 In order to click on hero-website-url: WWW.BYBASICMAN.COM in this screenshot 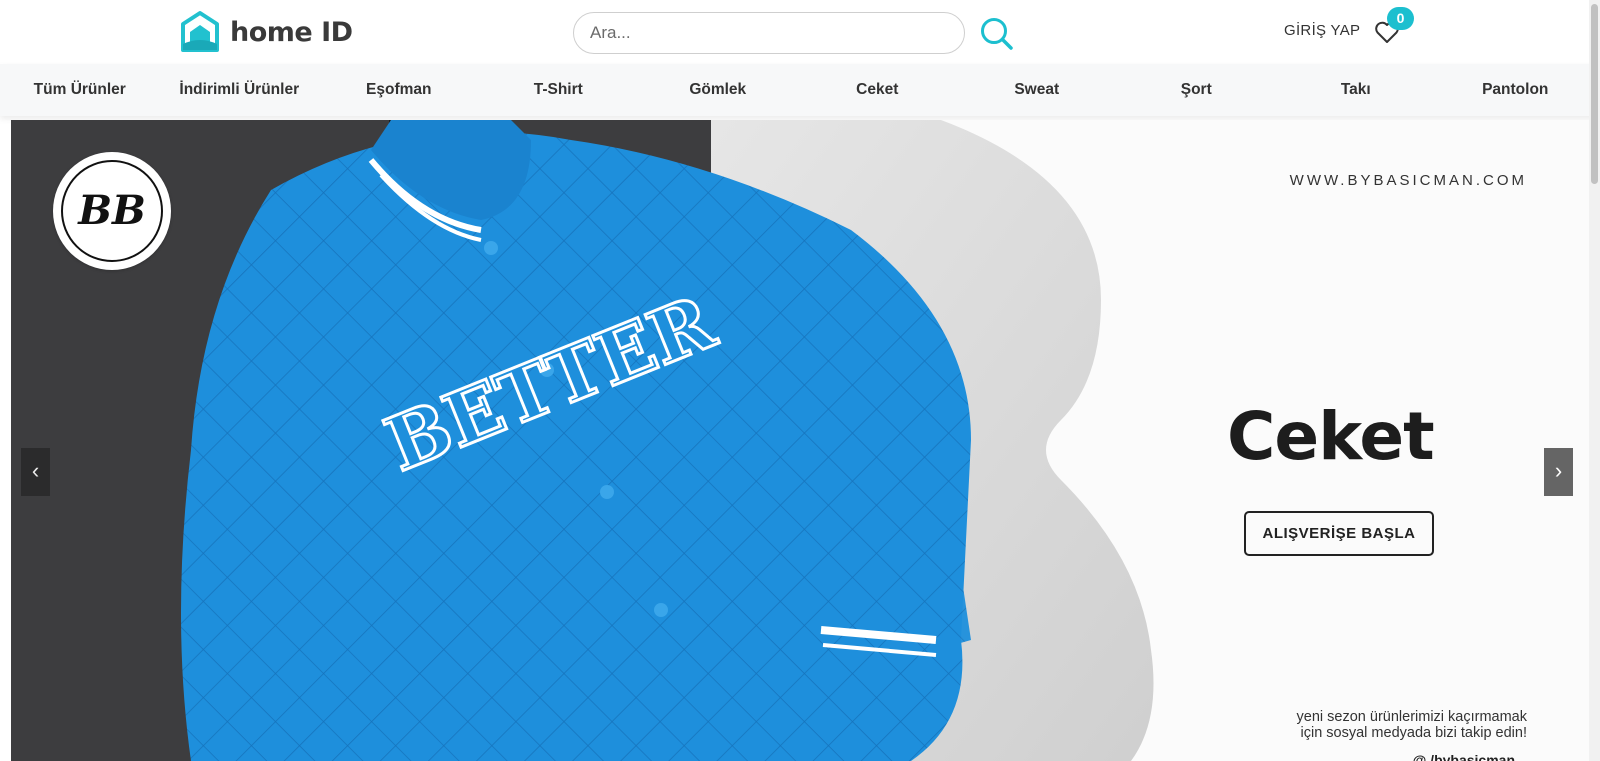, I will do `click(1408, 180)`.